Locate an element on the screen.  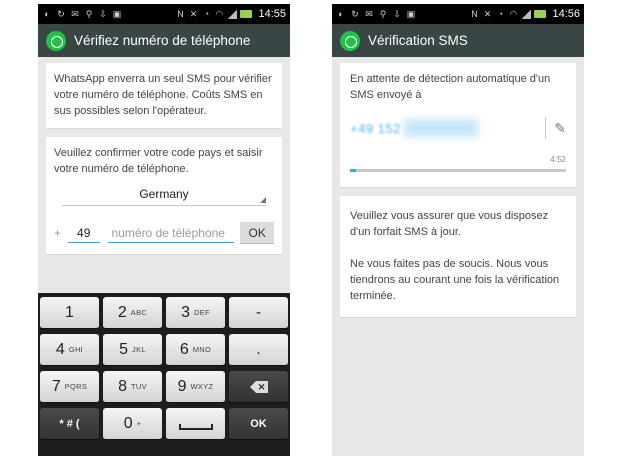
space-icon is located at coordinates (195, 426).